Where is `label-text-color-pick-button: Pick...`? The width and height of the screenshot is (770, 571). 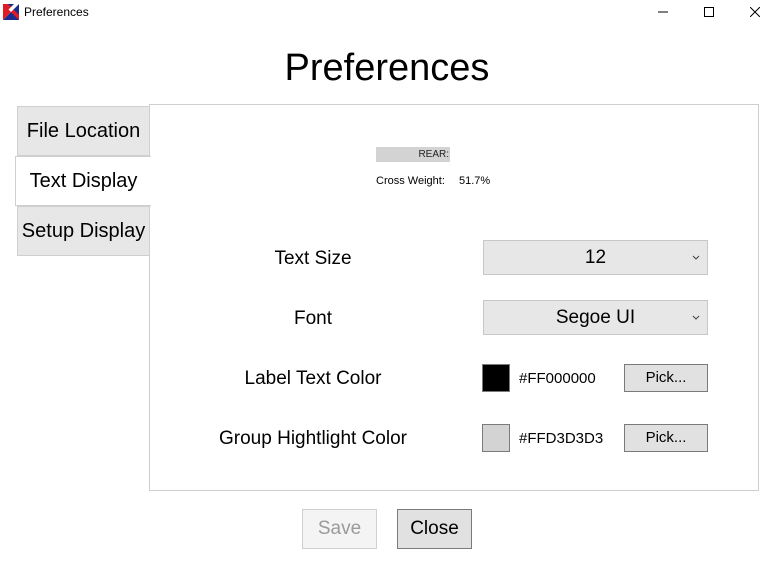 label-text-color-pick-button: Pick... is located at coordinates (666, 378).